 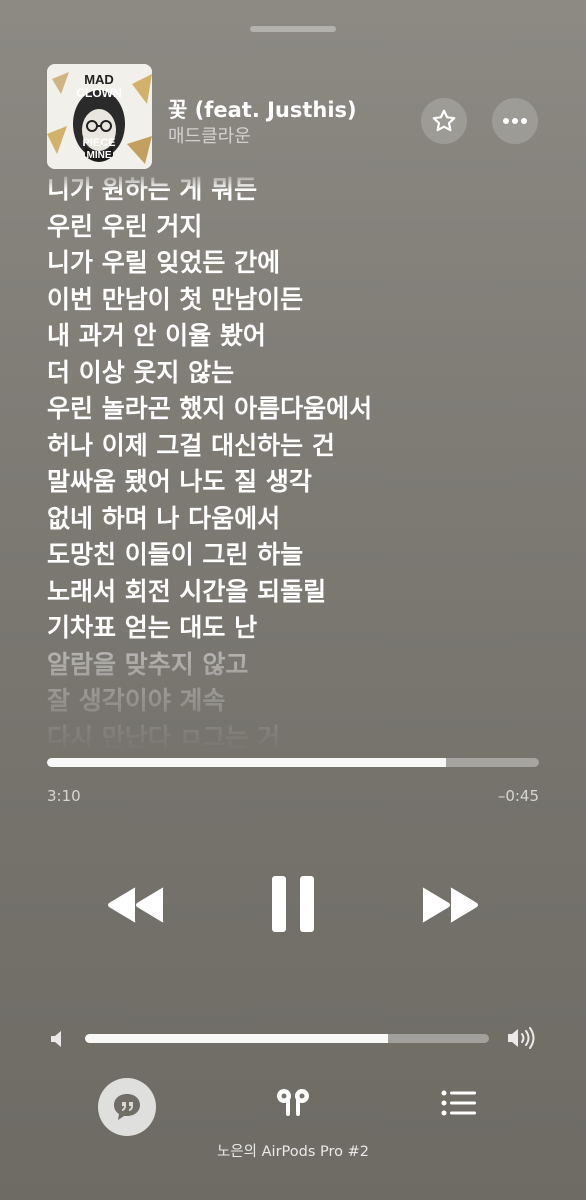 What do you see at coordinates (297, 555) in the screenshot?
I see `lyric-line: 도망친 이들이 그린 하늘` at bounding box center [297, 555].